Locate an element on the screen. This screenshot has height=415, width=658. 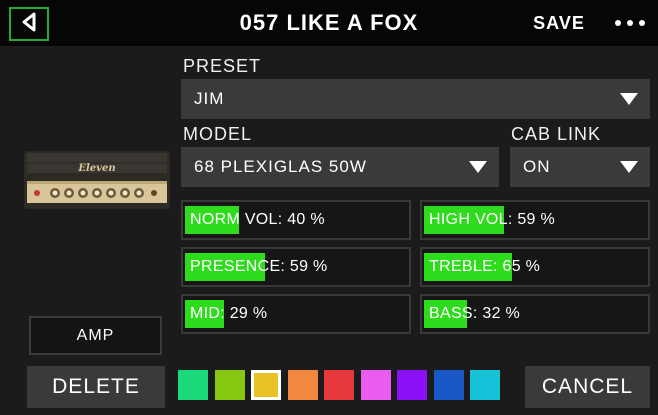
param-high-vol: HIGH VOL: 59 % is located at coordinates (535, 220).